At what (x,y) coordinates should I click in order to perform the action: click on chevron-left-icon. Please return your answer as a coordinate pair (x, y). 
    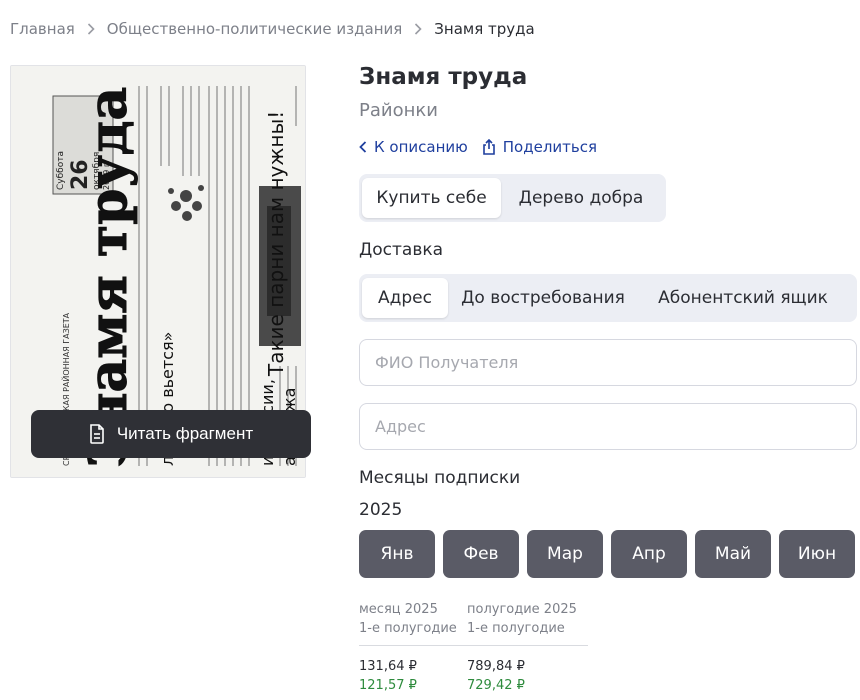
    Looking at the image, I should click on (363, 147).